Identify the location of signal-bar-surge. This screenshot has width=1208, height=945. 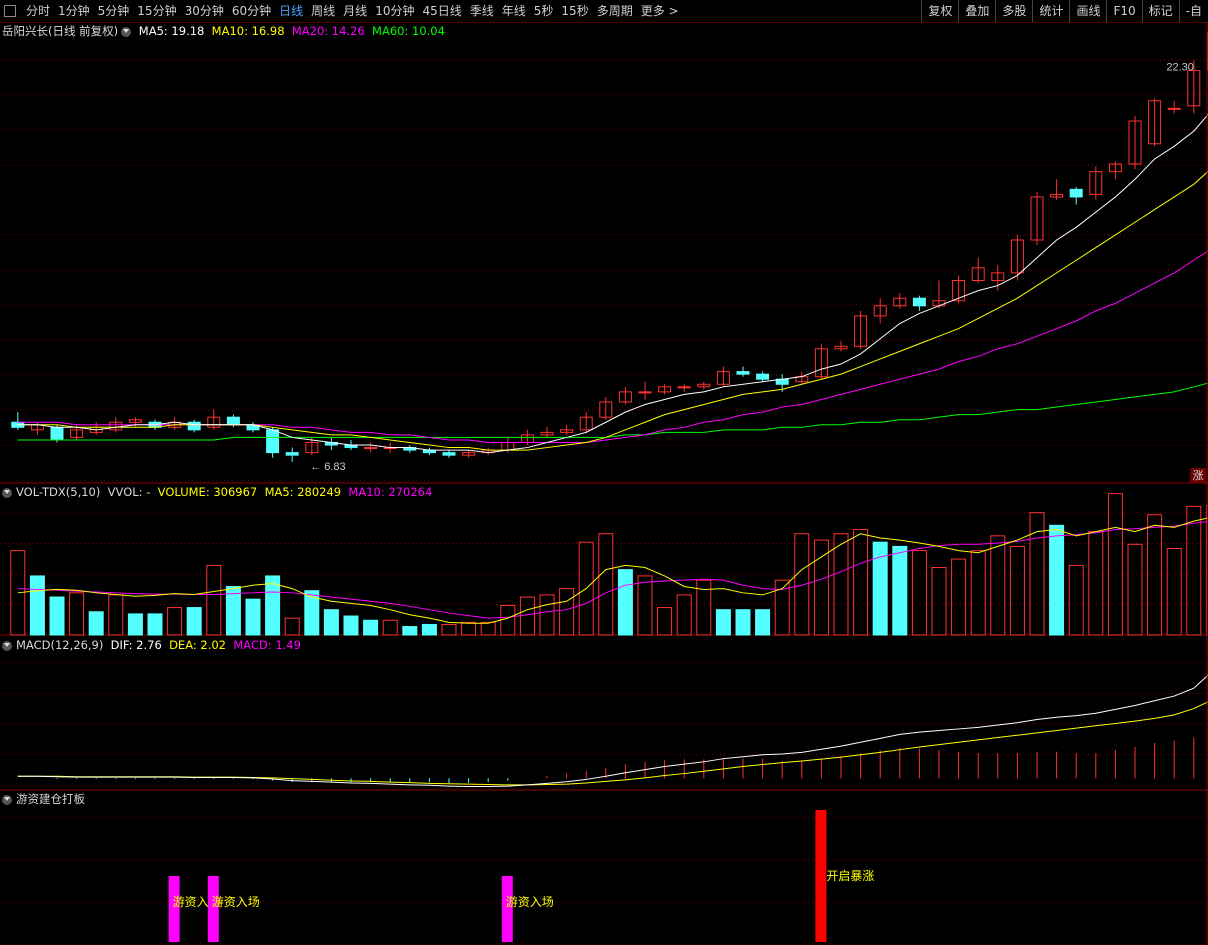
(821, 876).